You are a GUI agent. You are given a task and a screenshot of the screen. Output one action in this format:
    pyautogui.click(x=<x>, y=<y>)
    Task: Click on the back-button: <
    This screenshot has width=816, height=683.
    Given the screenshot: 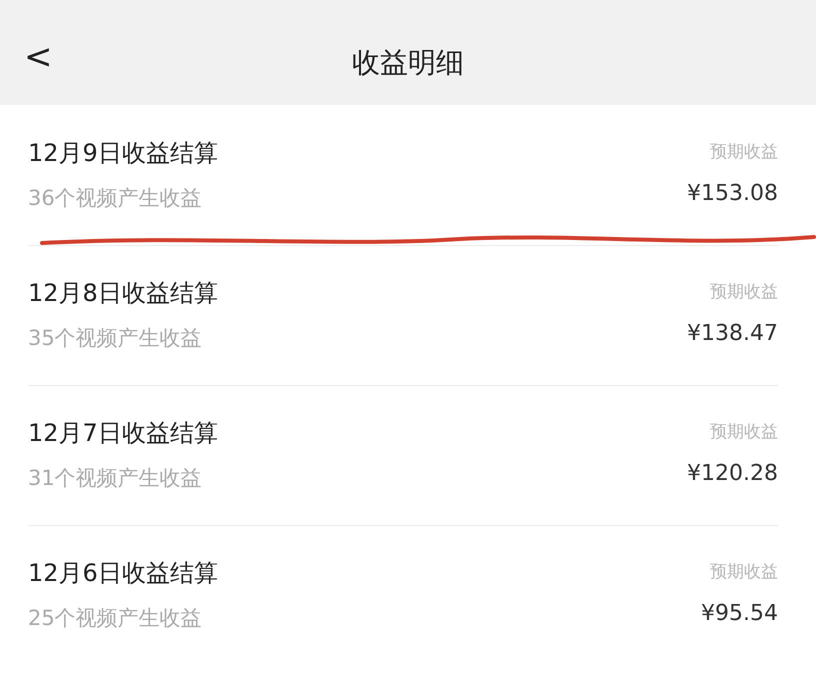 What is the action you would take?
    pyautogui.click(x=38, y=57)
    